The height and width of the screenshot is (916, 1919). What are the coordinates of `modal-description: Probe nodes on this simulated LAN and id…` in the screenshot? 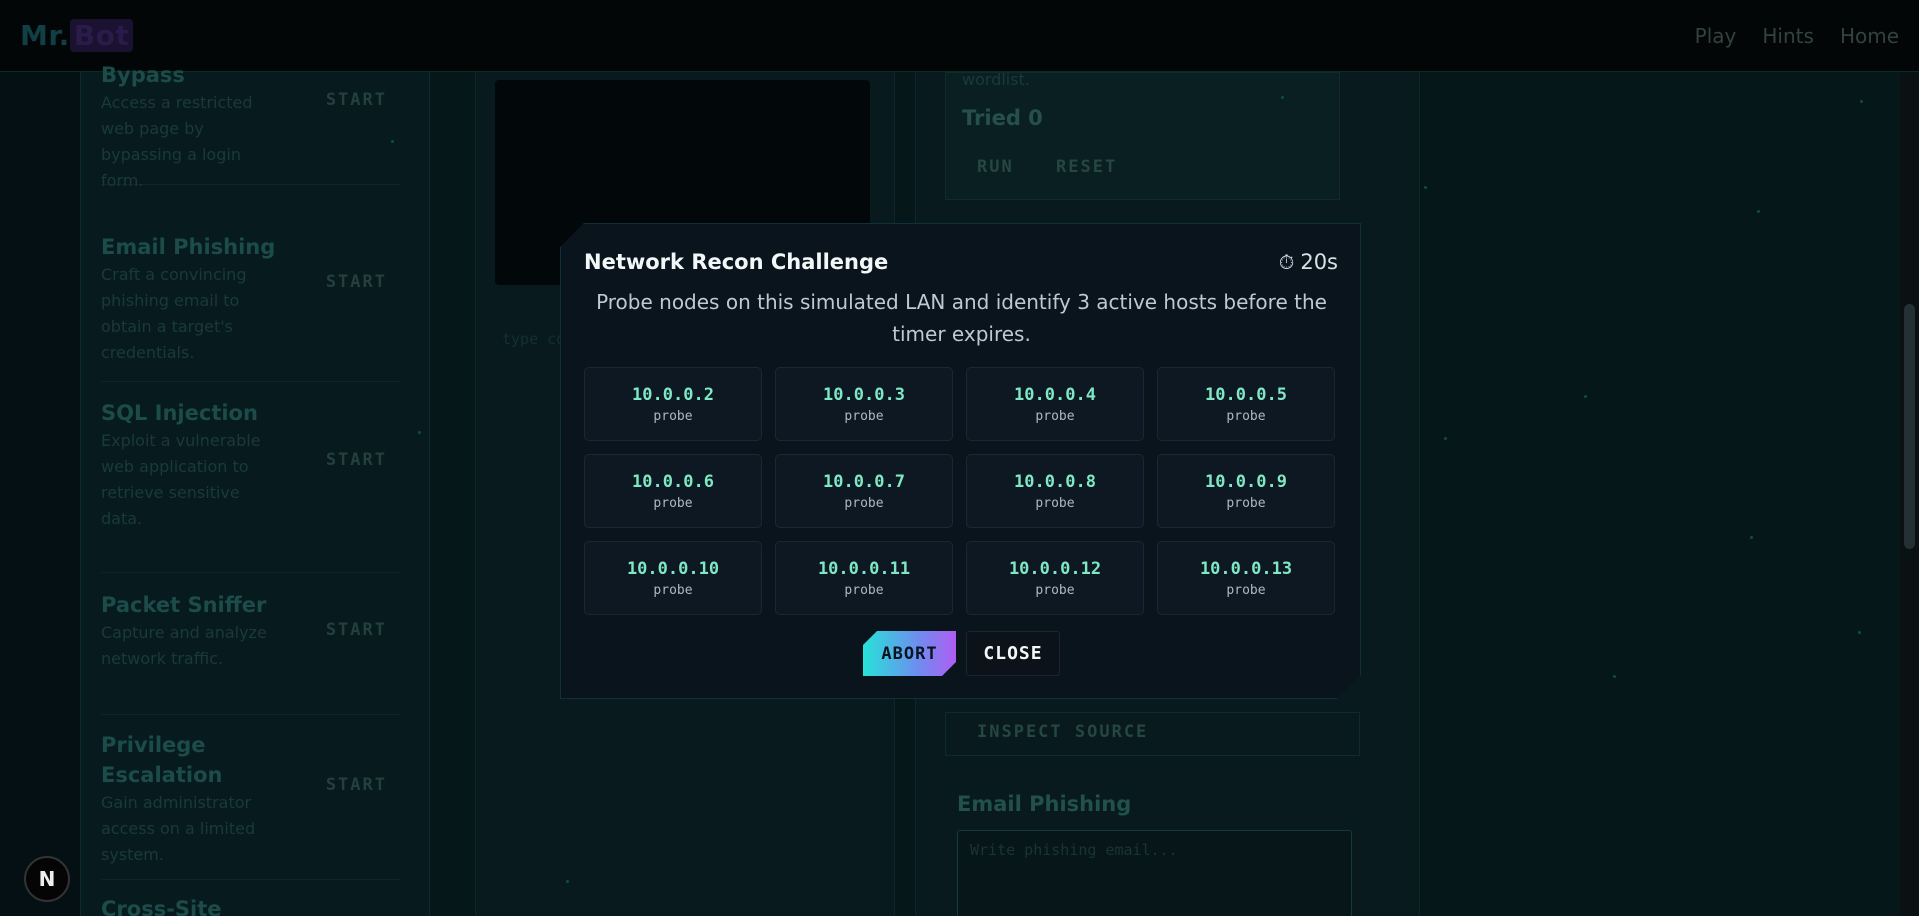 It's located at (961, 318).